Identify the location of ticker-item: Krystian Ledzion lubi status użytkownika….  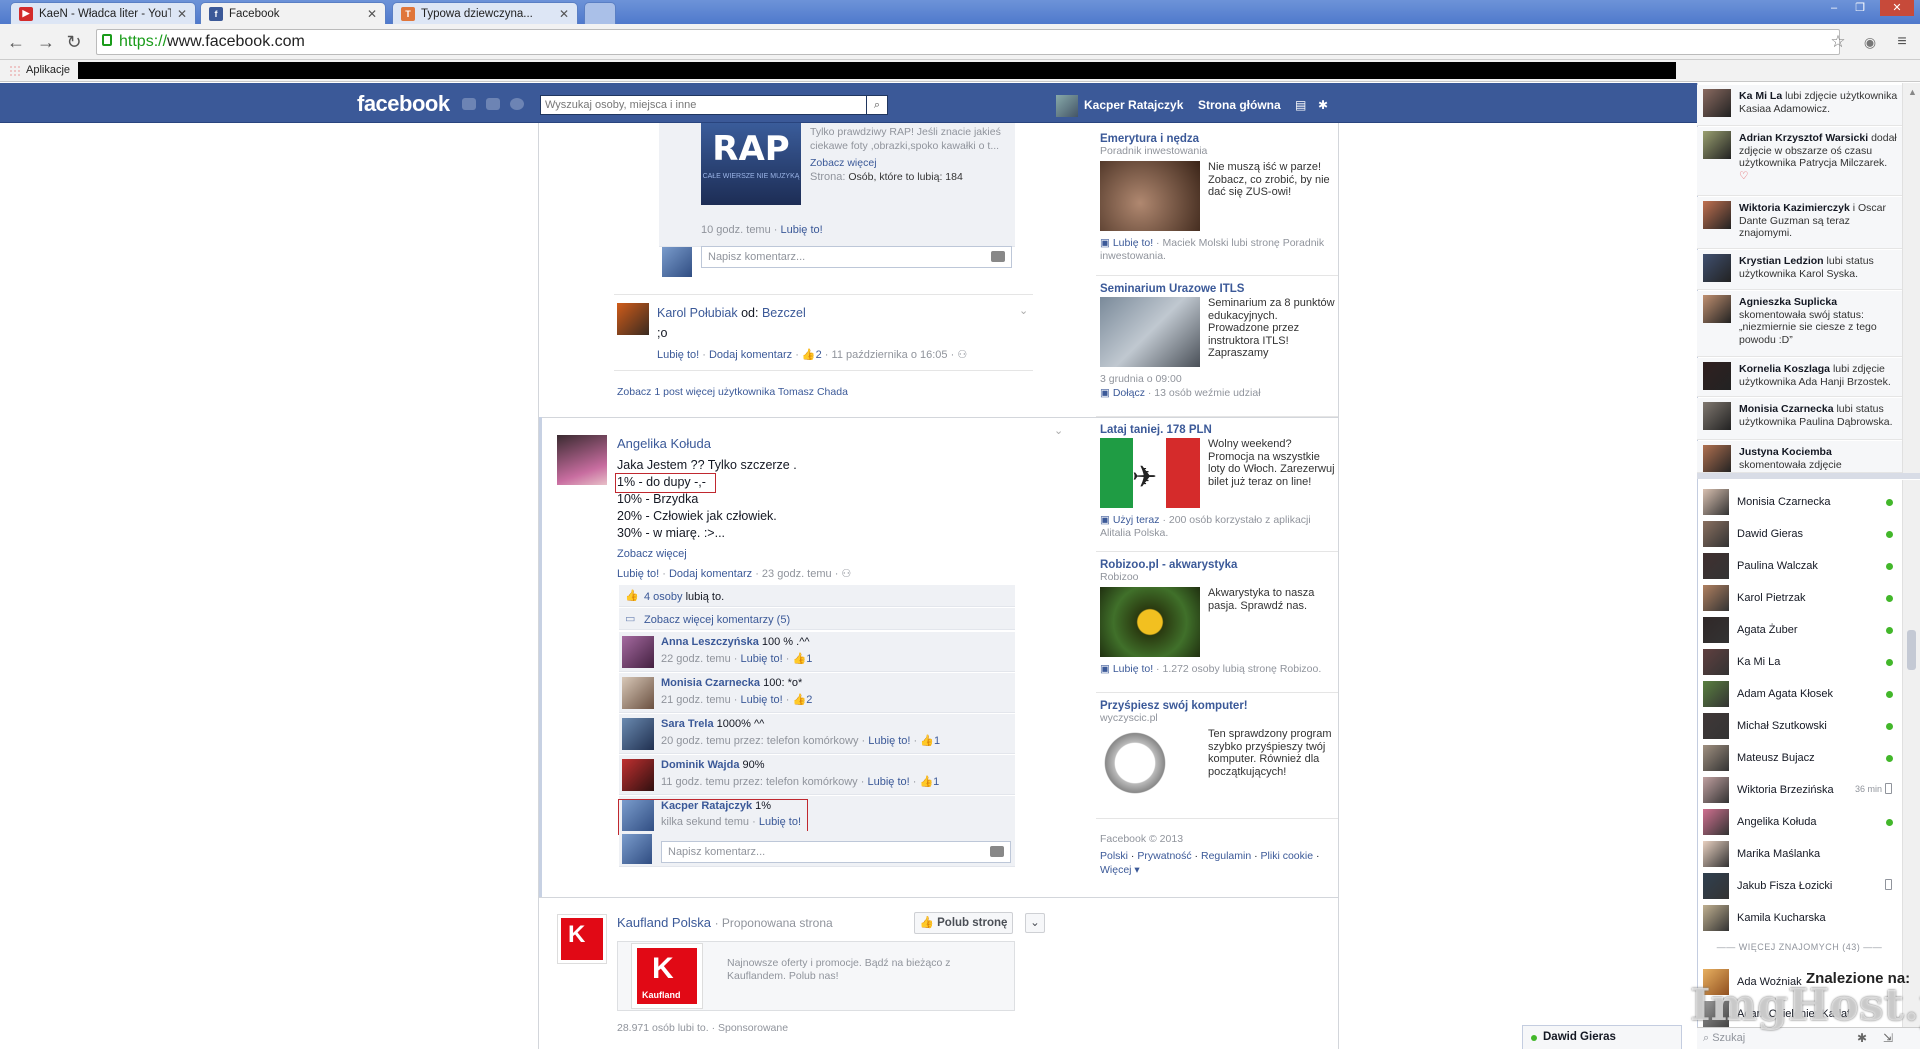
(1799, 270).